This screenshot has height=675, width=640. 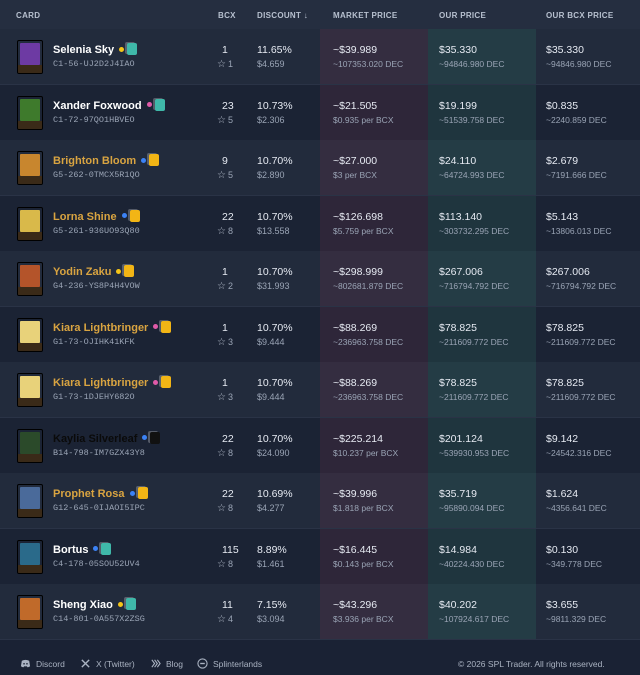 I want to click on card-name: Lorna Shine, so click(x=96, y=216).